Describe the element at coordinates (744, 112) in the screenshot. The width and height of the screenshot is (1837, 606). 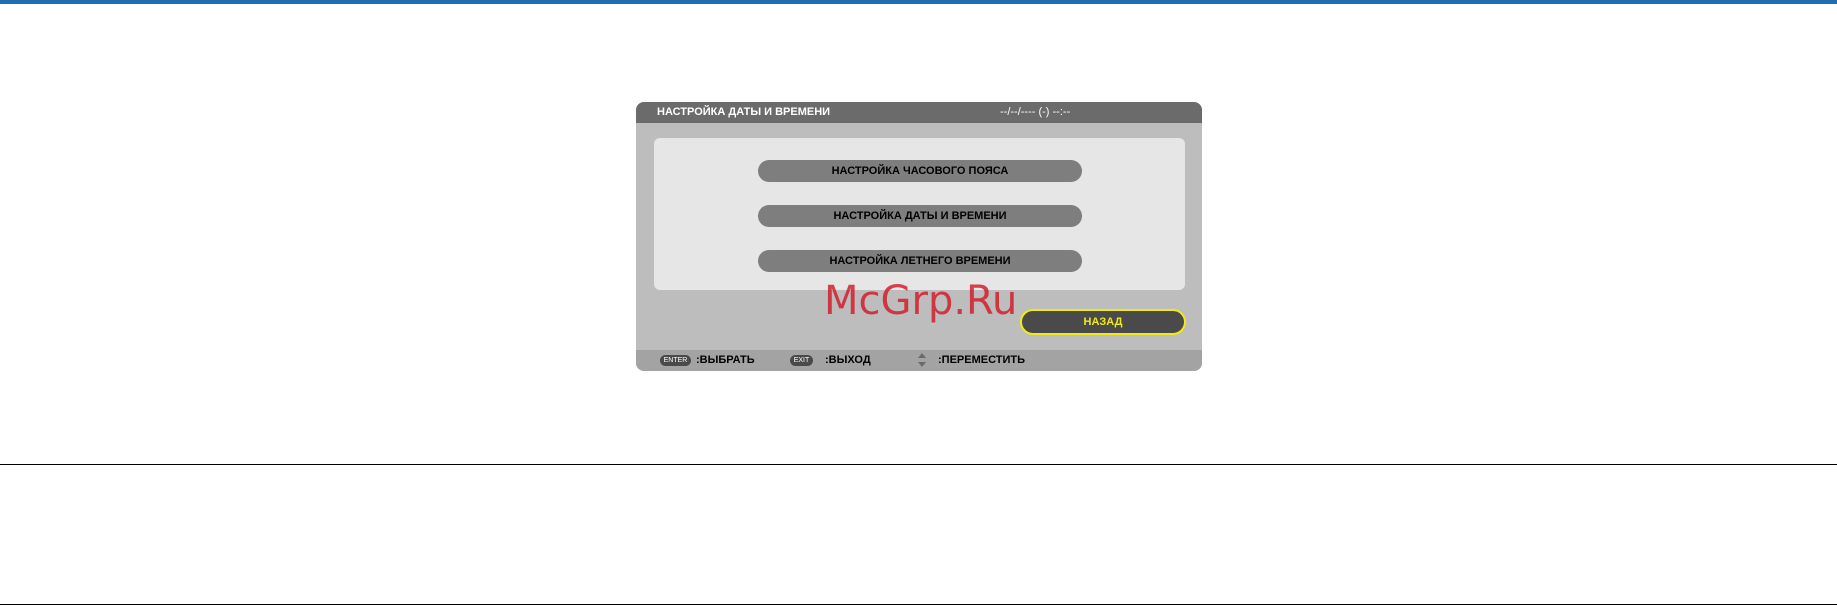
I see `dialog-title: НАСТРОЙКА ДАТЫ И ВРЕМЕНИ` at that location.